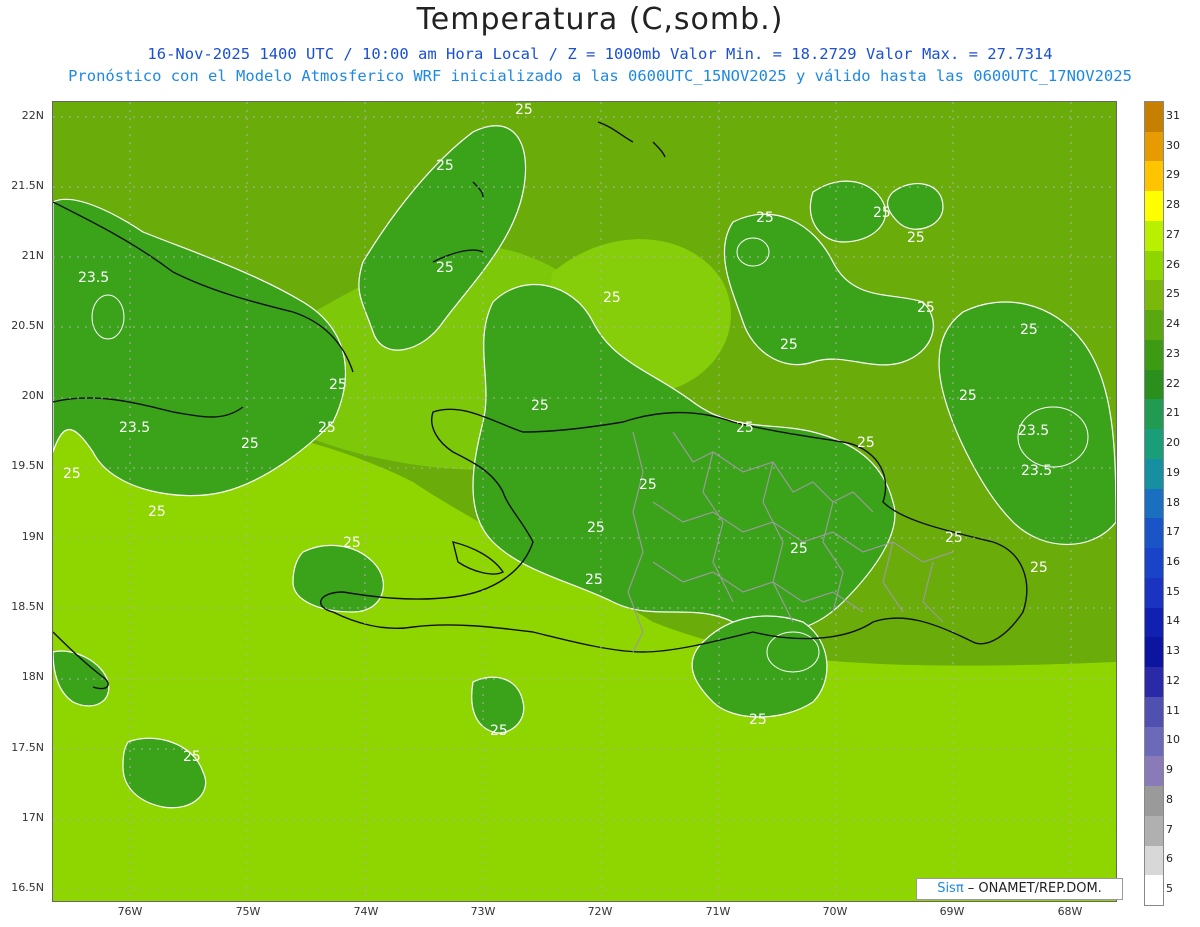 This screenshot has width=1200, height=927. Describe the element at coordinates (600, 19) in the screenshot. I see `map-title: Temperatura (C,somb.)` at that location.